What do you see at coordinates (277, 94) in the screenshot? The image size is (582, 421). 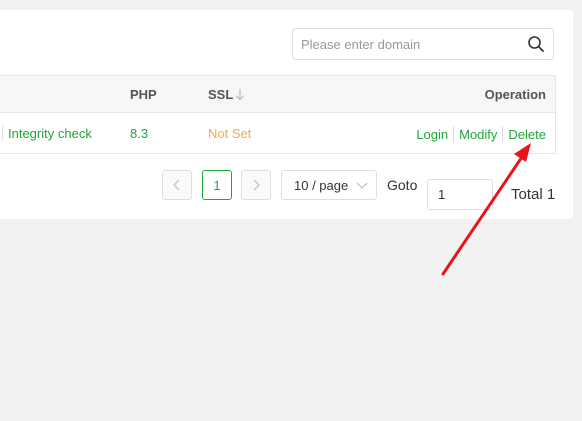 I see `table-header: PHP SSL Operation` at bounding box center [277, 94].